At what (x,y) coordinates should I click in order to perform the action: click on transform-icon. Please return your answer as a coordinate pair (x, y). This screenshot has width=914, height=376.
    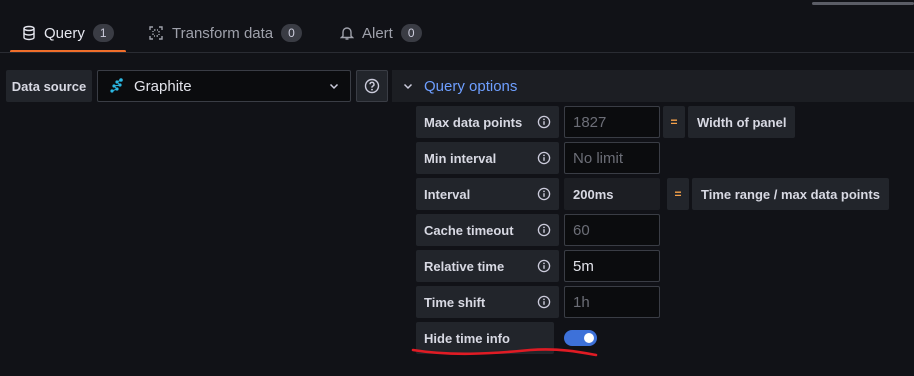
    Looking at the image, I should click on (156, 33).